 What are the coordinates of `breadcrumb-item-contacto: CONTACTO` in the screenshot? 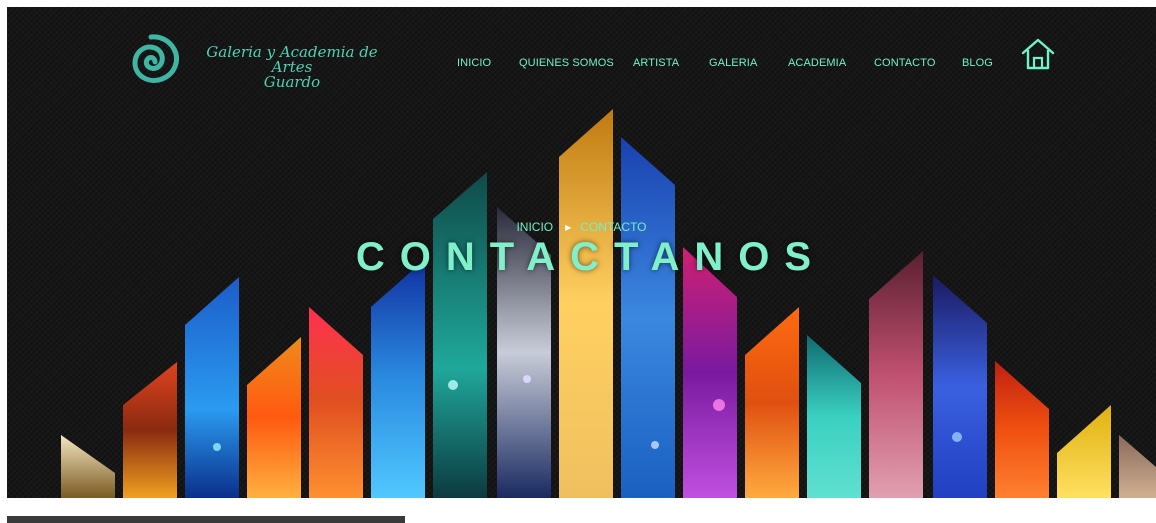 It's located at (613, 227).